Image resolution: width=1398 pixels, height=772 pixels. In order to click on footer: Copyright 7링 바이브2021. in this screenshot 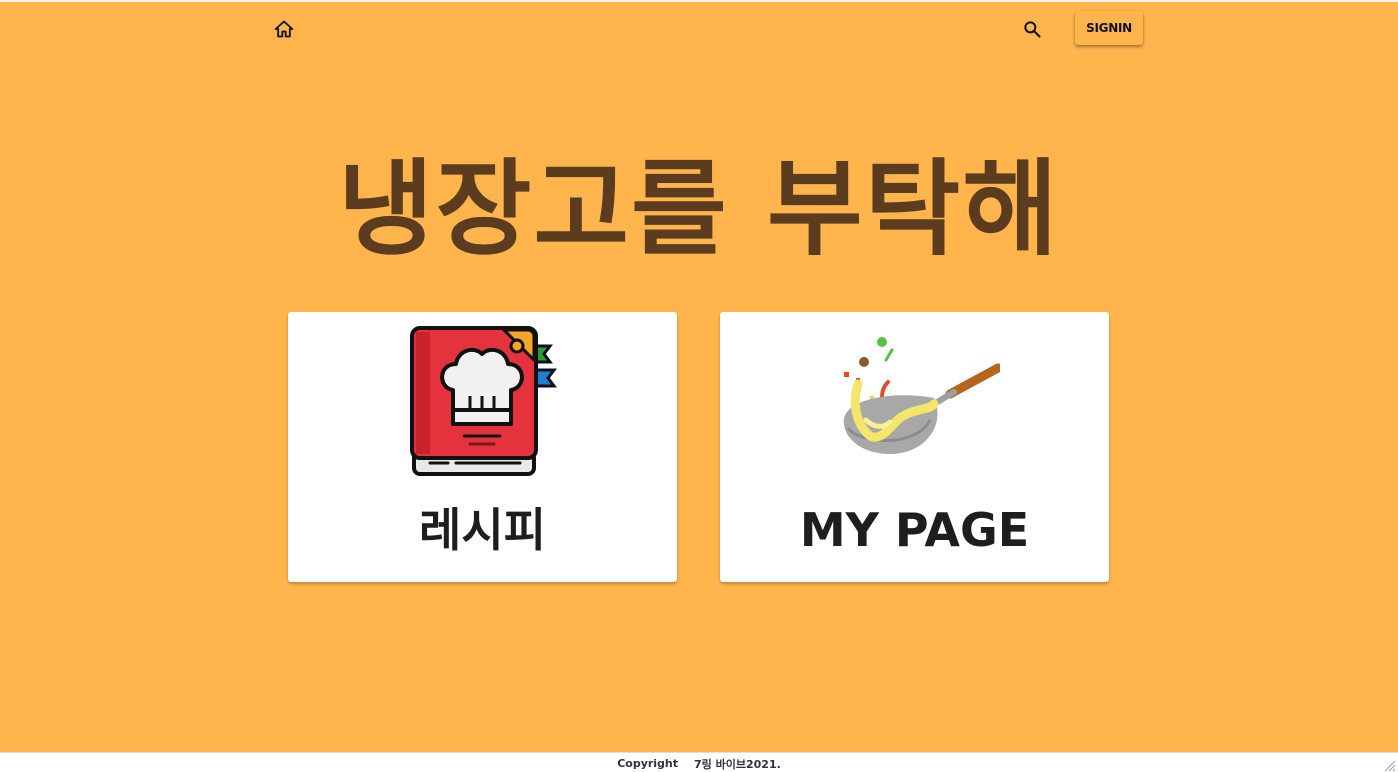, I will do `click(699, 762)`.